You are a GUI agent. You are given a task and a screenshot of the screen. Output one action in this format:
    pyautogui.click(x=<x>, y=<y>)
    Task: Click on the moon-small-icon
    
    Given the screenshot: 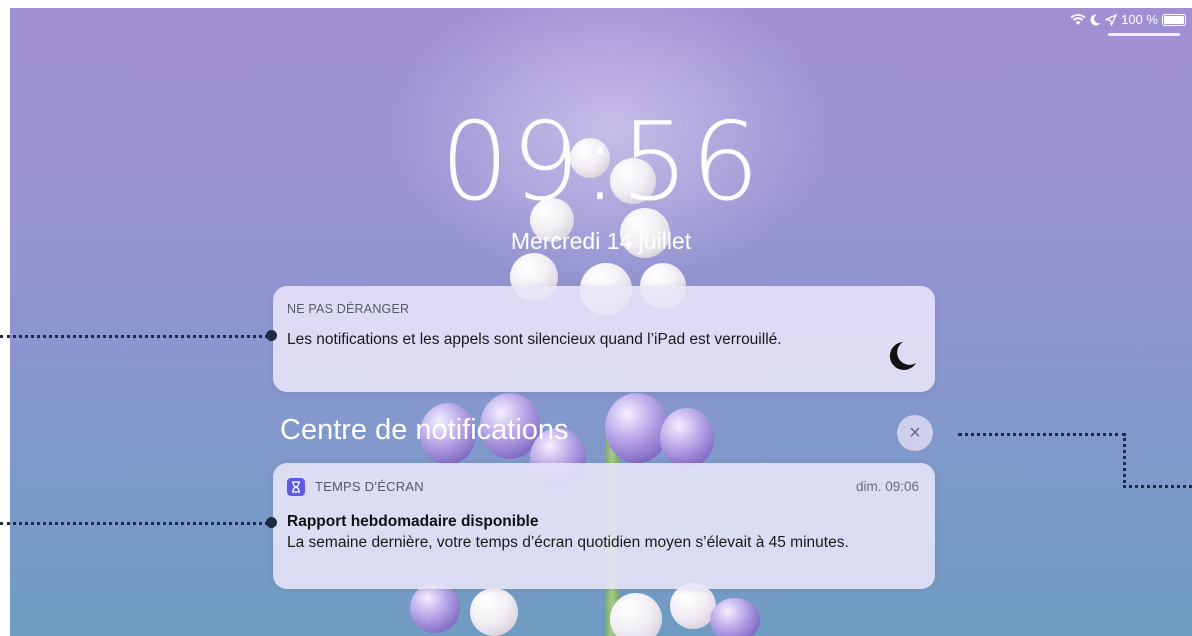 What is the action you would take?
    pyautogui.click(x=1095, y=19)
    